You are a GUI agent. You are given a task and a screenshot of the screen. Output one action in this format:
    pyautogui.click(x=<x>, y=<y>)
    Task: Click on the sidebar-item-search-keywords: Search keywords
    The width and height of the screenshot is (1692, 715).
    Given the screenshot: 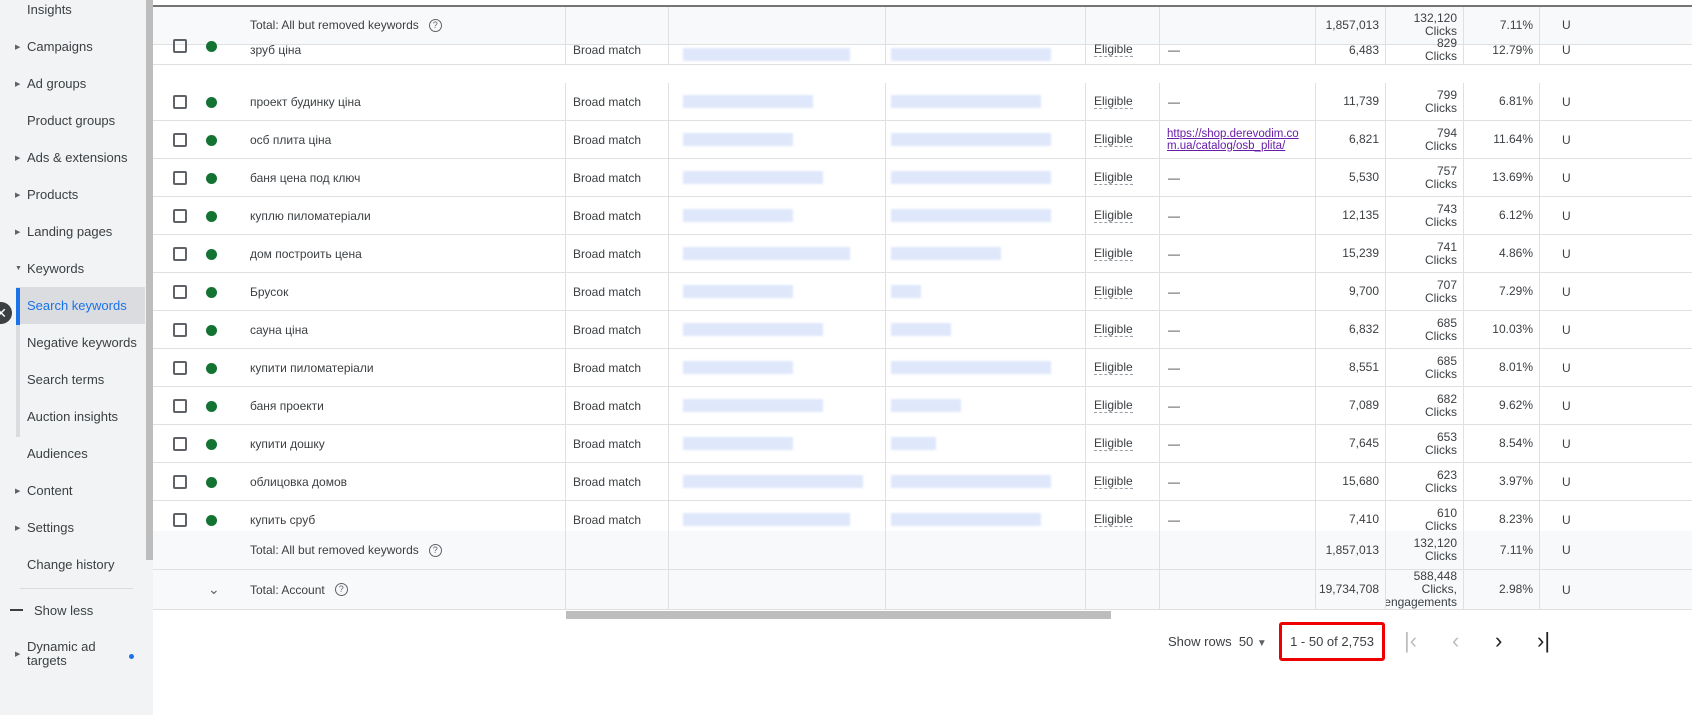 What is the action you would take?
    pyautogui.click(x=80, y=305)
    